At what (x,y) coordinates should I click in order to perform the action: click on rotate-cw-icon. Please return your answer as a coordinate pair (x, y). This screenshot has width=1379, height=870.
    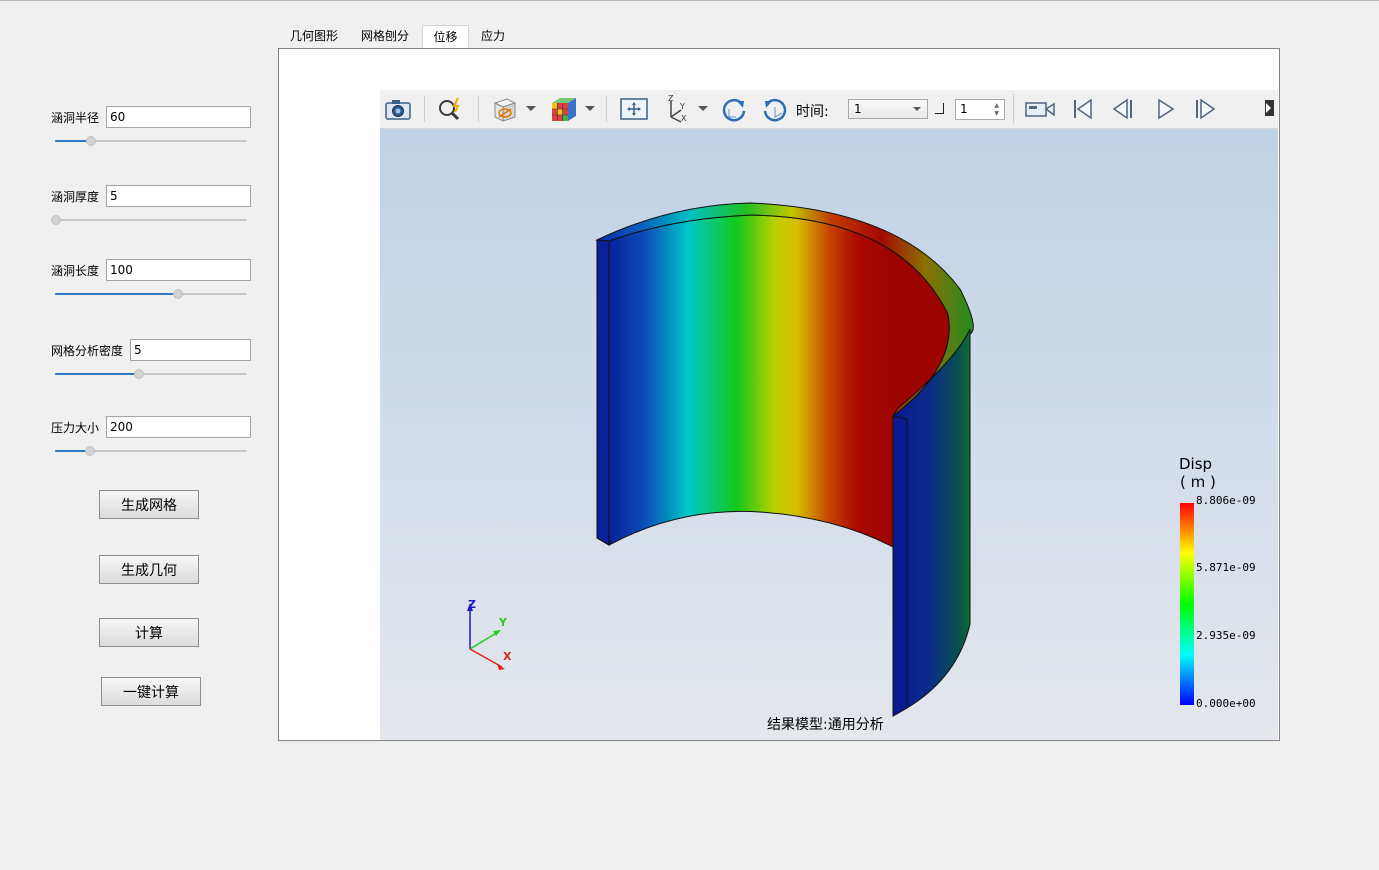
    Looking at the image, I should click on (734, 109).